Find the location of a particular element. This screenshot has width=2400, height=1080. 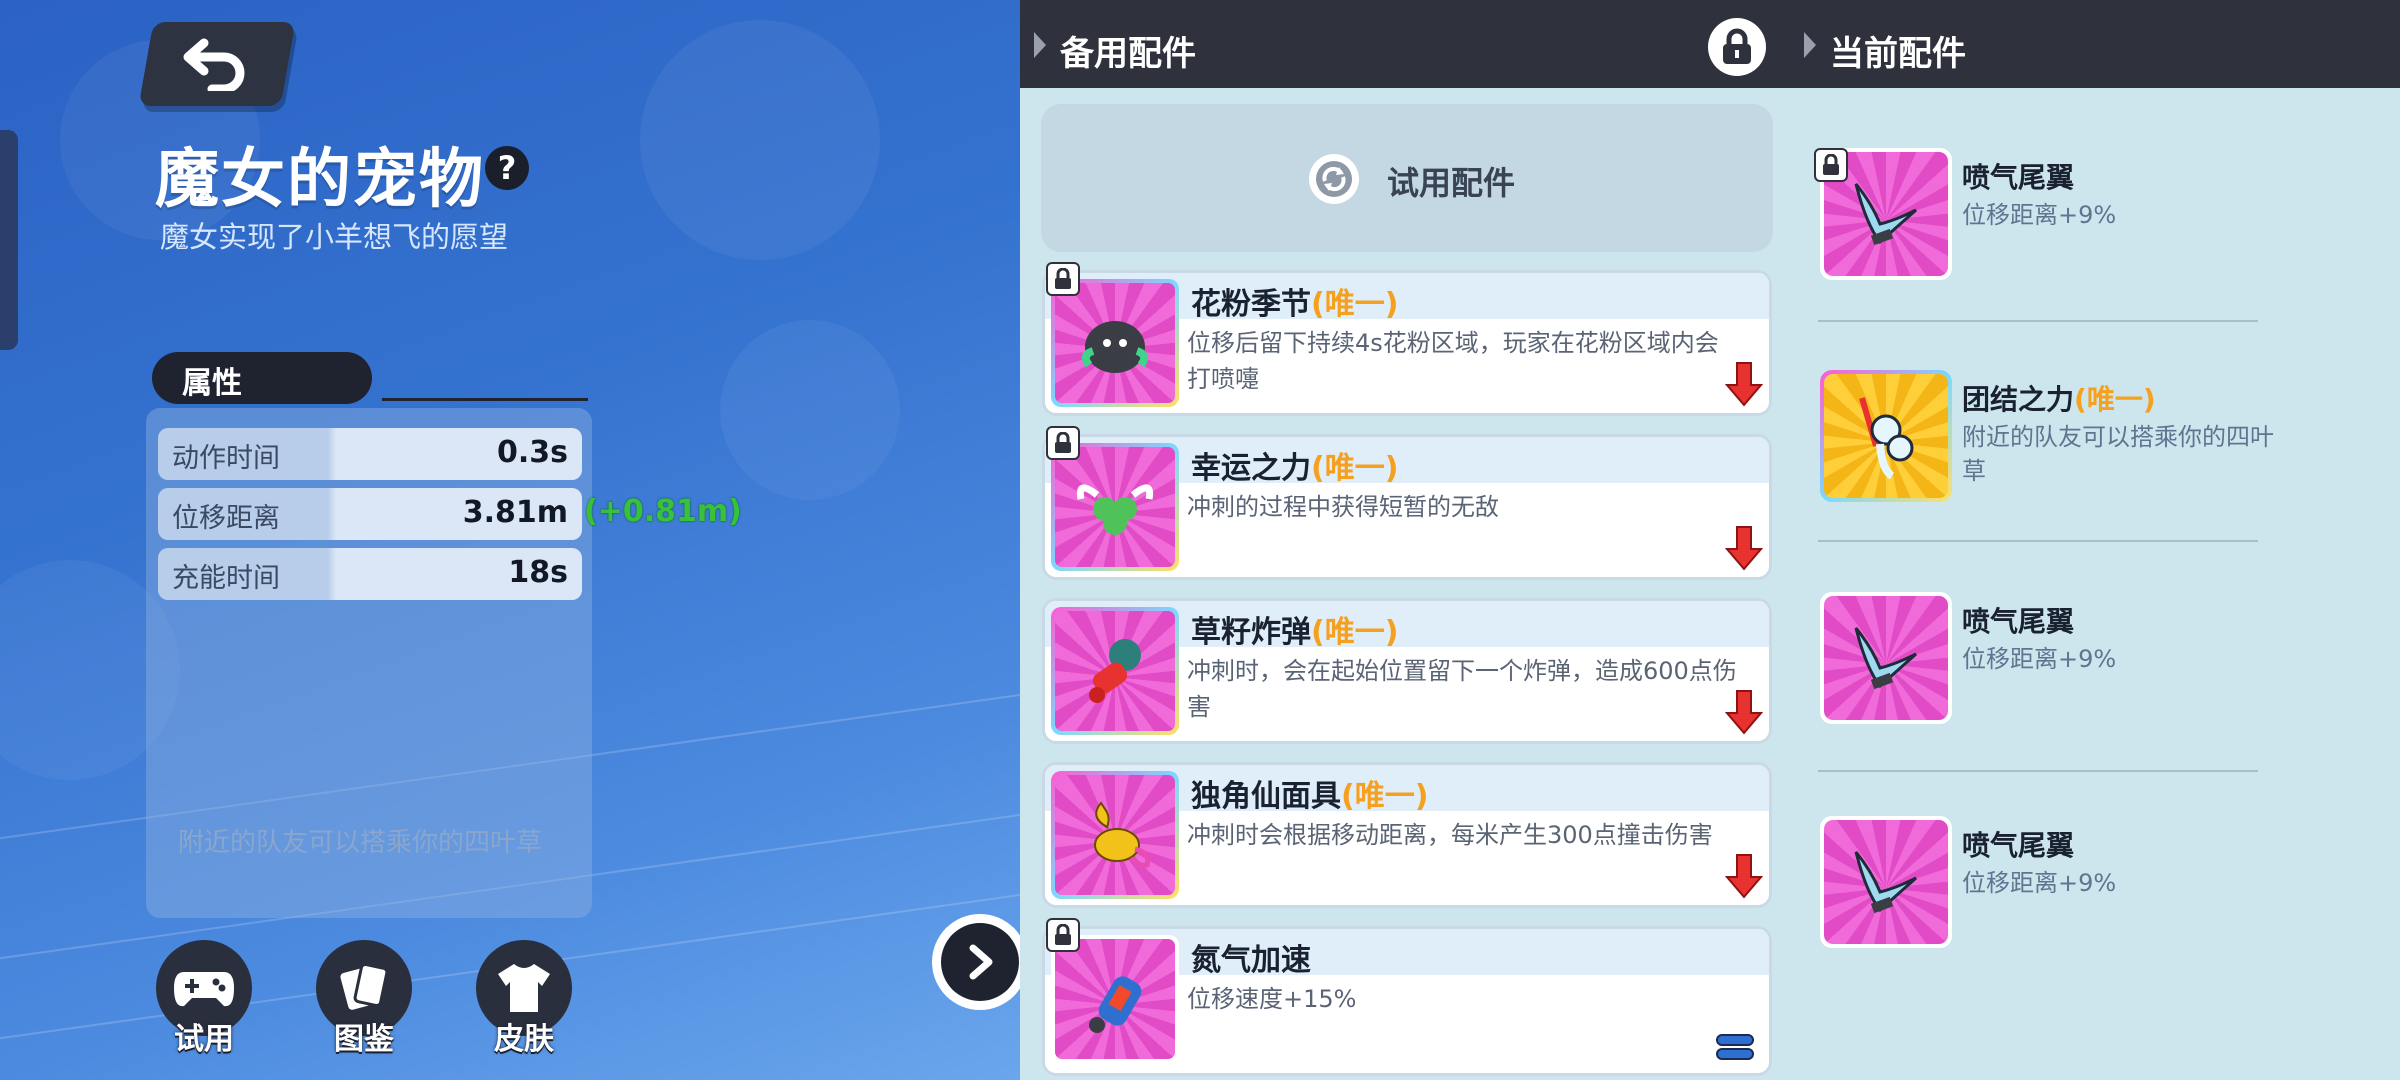

pet-effect-description: 附近的队友可以搭乘你的四叶草 is located at coordinates (360, 843).